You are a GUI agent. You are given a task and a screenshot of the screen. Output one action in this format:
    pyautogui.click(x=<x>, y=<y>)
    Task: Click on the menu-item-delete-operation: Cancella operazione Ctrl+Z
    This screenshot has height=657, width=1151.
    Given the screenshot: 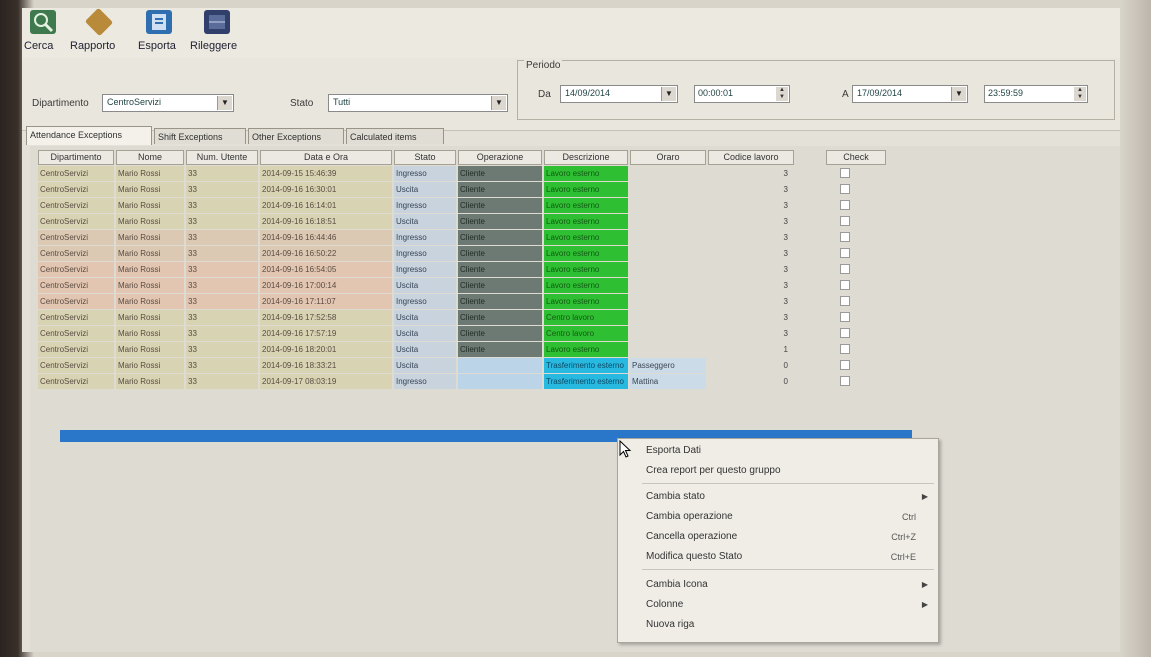 What is the action you would take?
    pyautogui.click(x=791, y=537)
    